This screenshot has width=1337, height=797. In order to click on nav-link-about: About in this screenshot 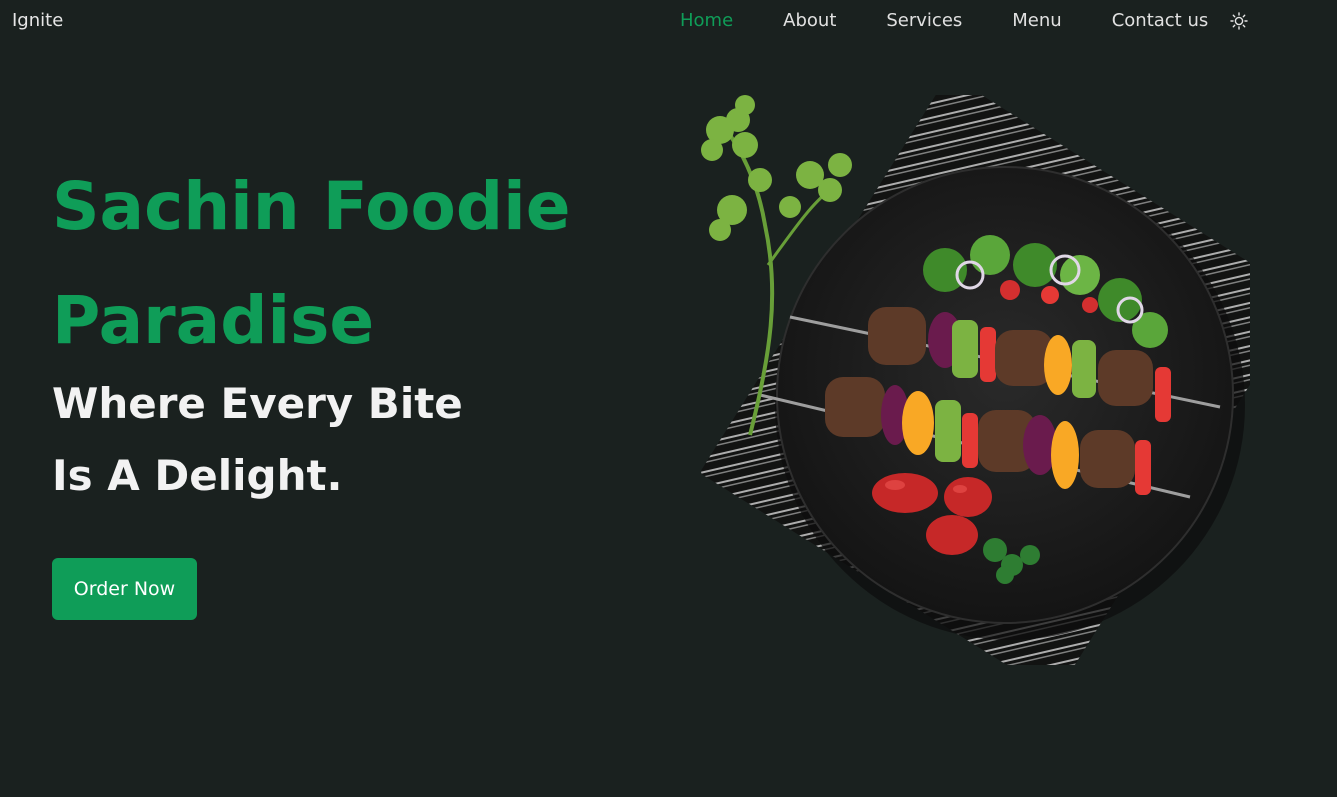, I will do `click(809, 20)`.